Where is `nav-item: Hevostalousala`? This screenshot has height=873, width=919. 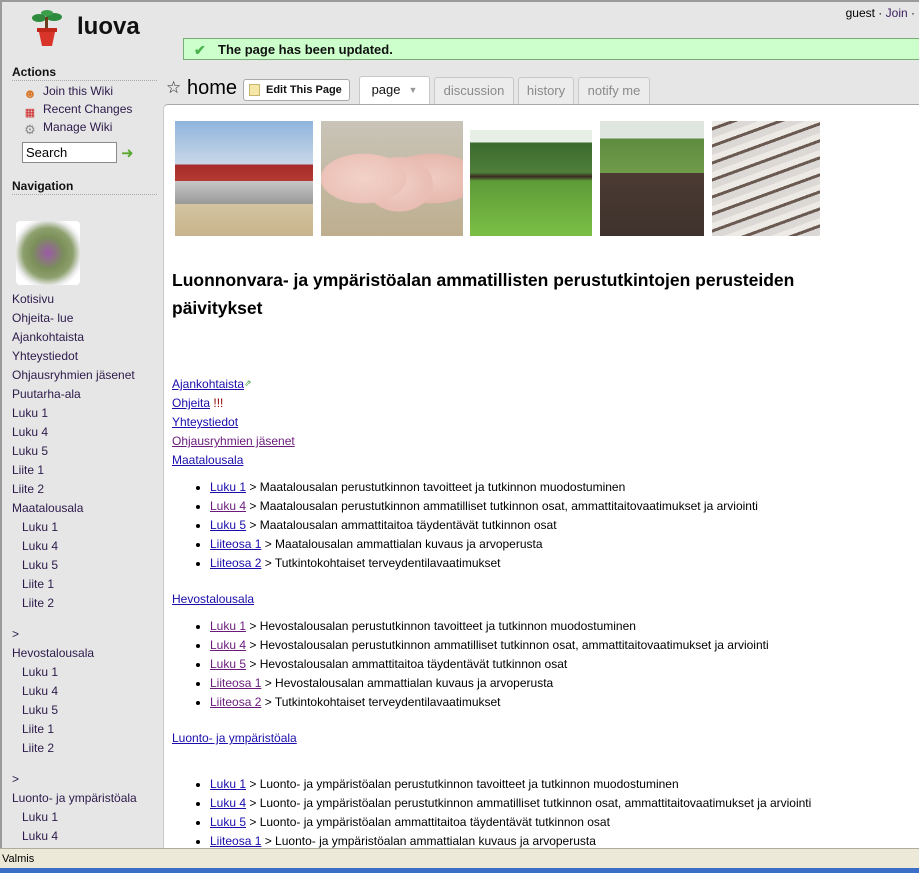
nav-item: Hevostalousala is located at coordinates (87, 653).